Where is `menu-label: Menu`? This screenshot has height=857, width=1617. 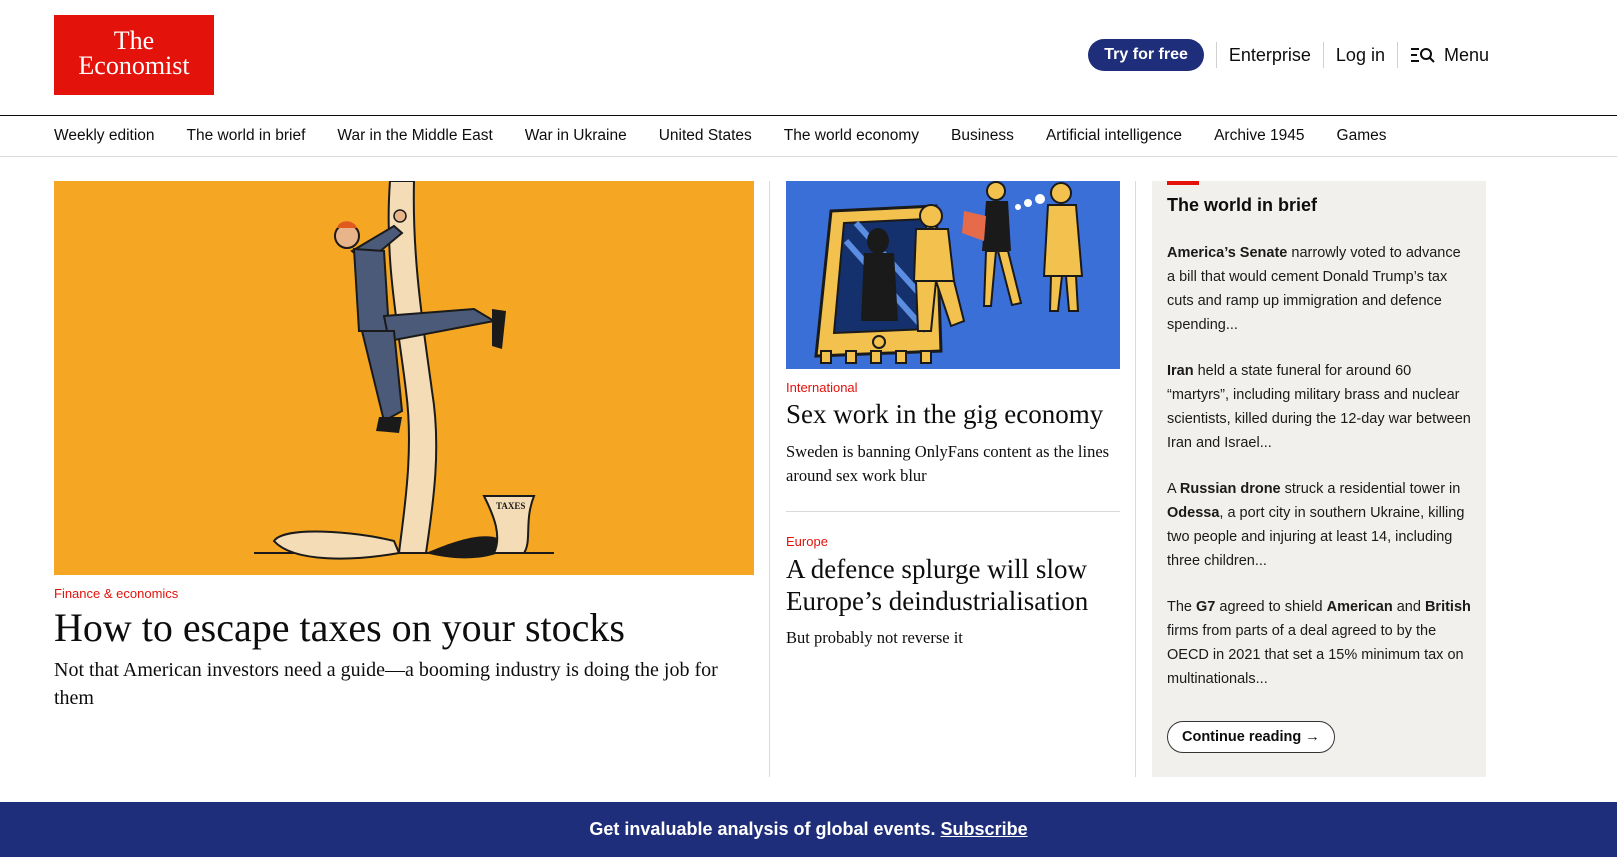 menu-label: Menu is located at coordinates (1466, 54).